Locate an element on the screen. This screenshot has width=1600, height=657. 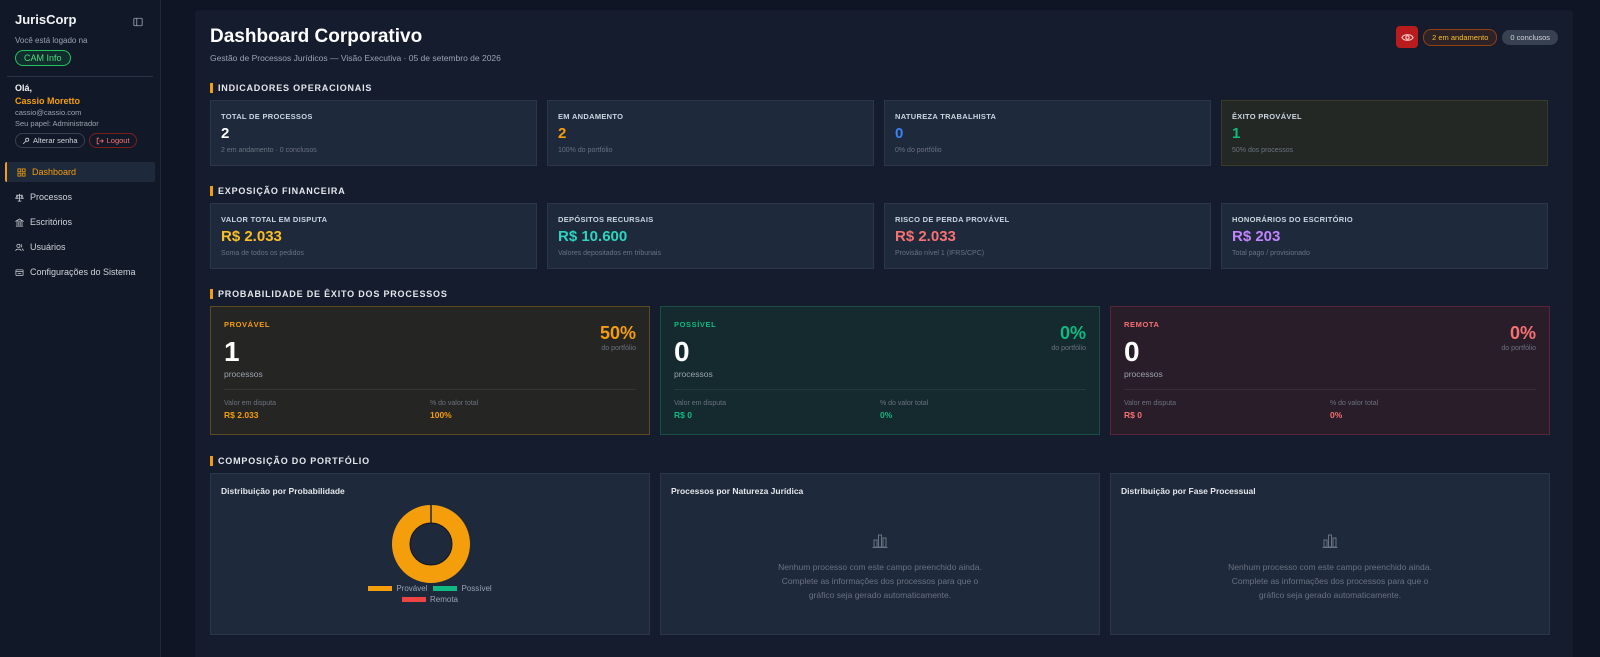
kpi-exito-provavel: ÊXITO PROVÁVEL 1 50% dos processos is located at coordinates (1384, 133).